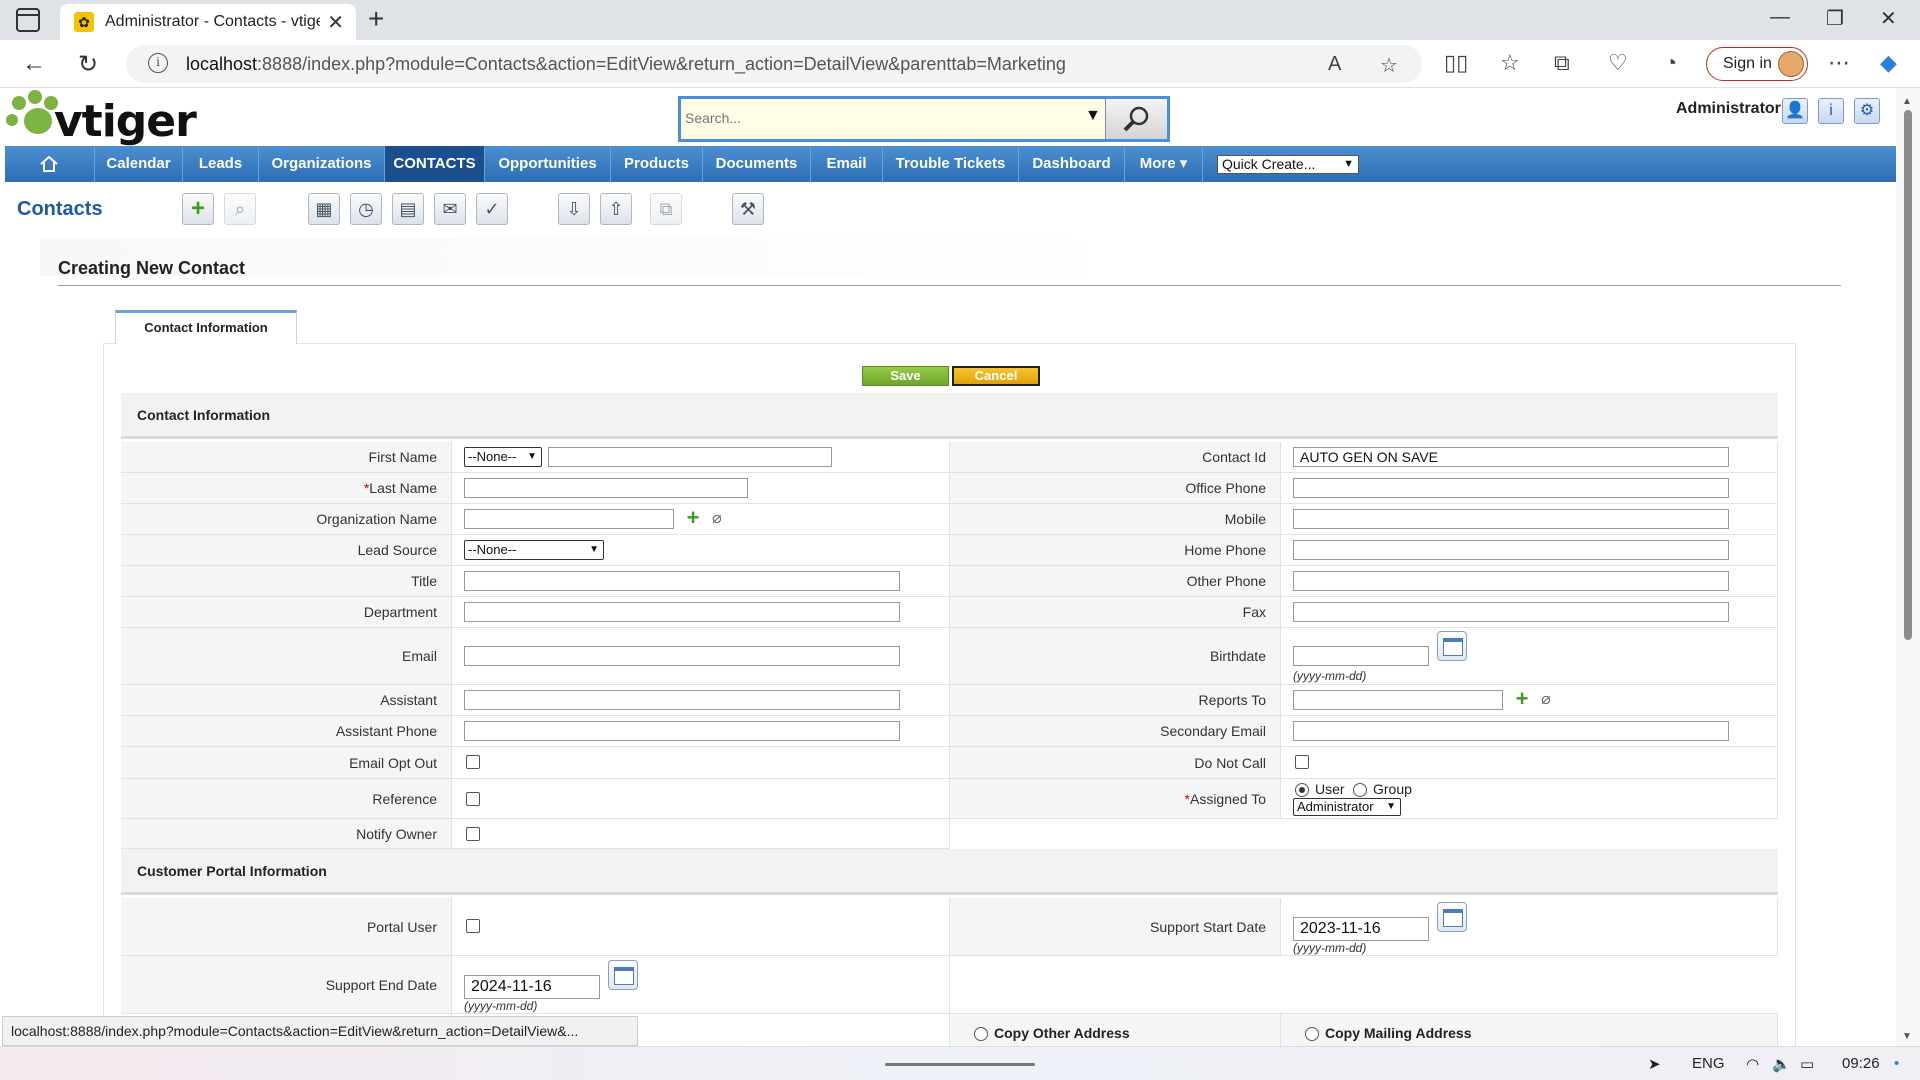  What do you see at coordinates (847, 164) in the screenshot?
I see `menu-email: Email` at bounding box center [847, 164].